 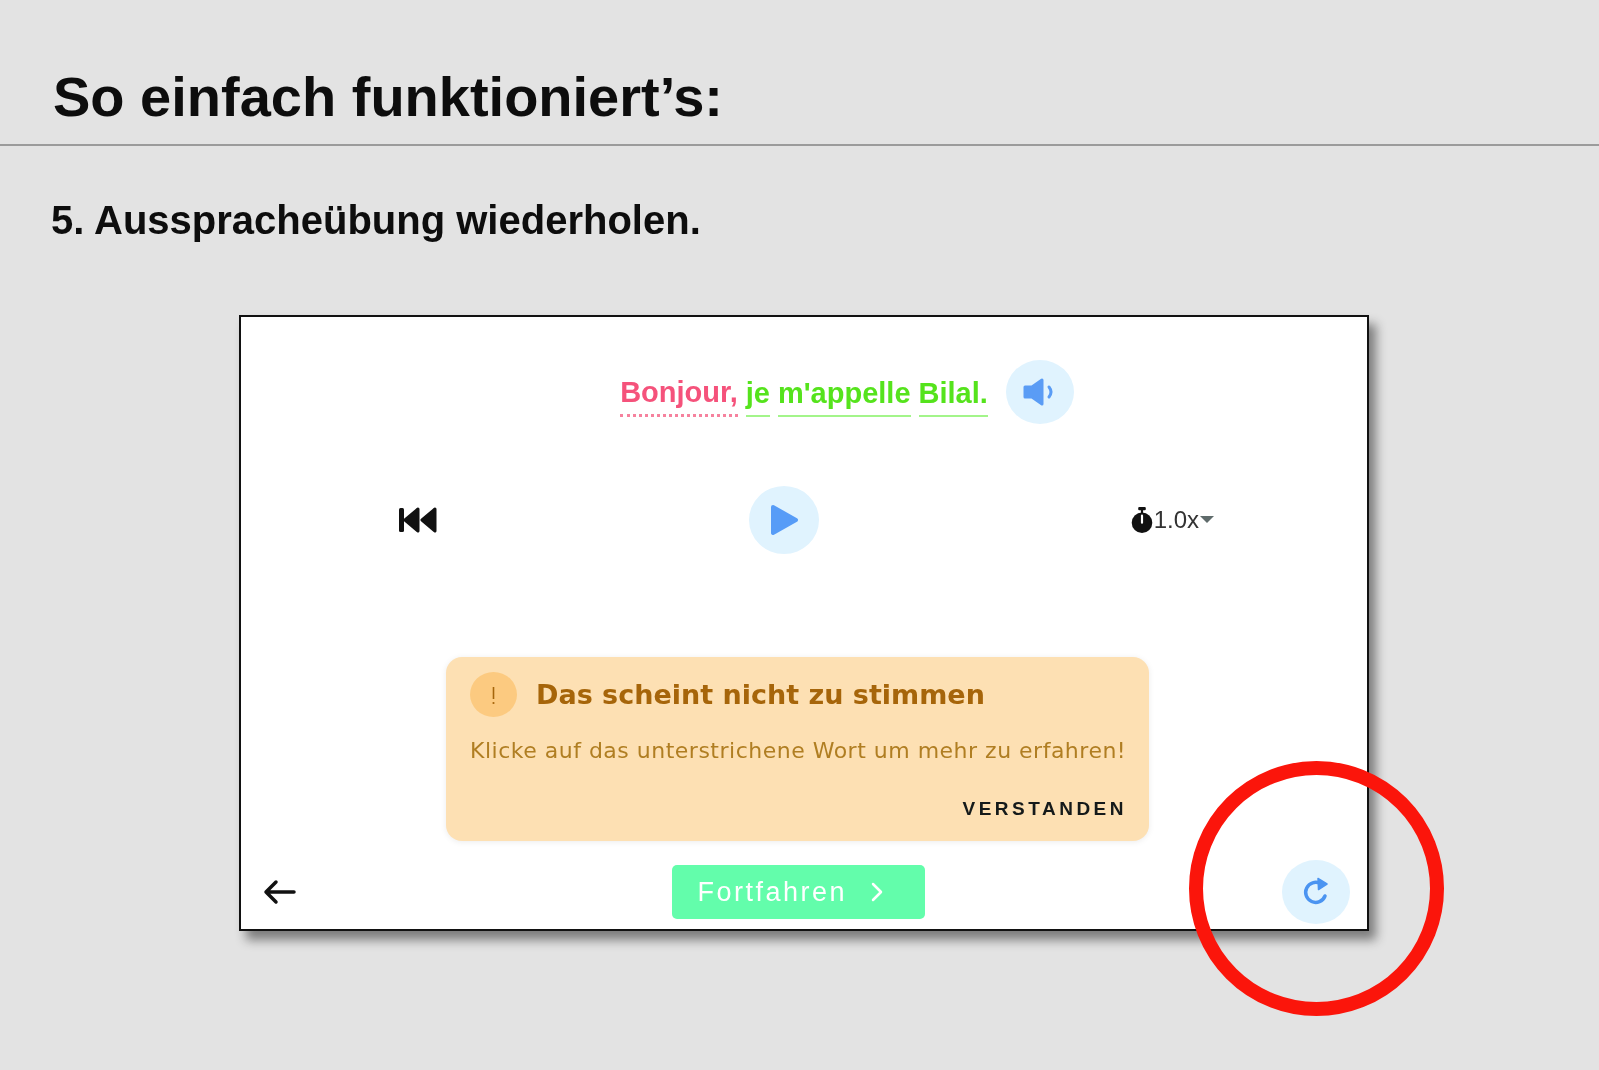 I want to click on continue-button: Fortfahren, so click(x=798, y=892).